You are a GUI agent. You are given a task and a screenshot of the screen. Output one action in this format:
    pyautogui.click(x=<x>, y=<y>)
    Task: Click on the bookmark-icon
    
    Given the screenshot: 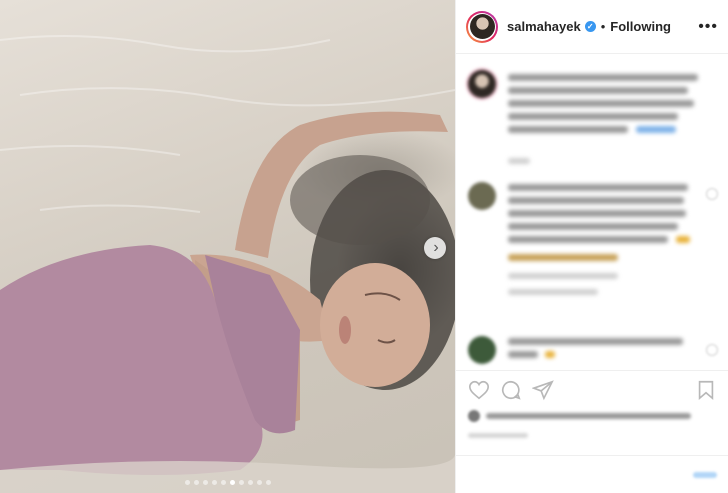 What is the action you would take?
    pyautogui.click(x=706, y=390)
    